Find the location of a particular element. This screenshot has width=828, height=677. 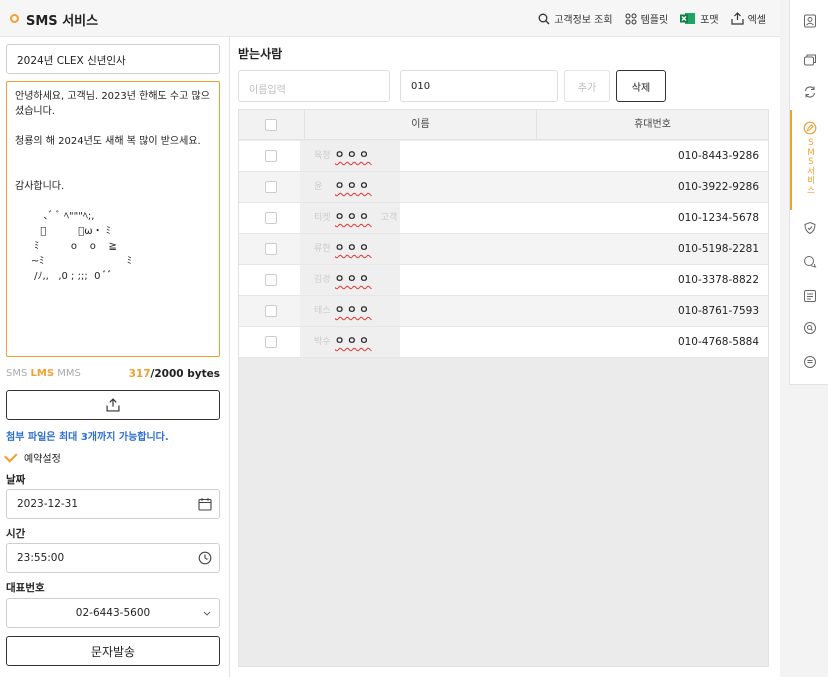

rep-number-value: 02-6443-5600 is located at coordinates (113, 613).